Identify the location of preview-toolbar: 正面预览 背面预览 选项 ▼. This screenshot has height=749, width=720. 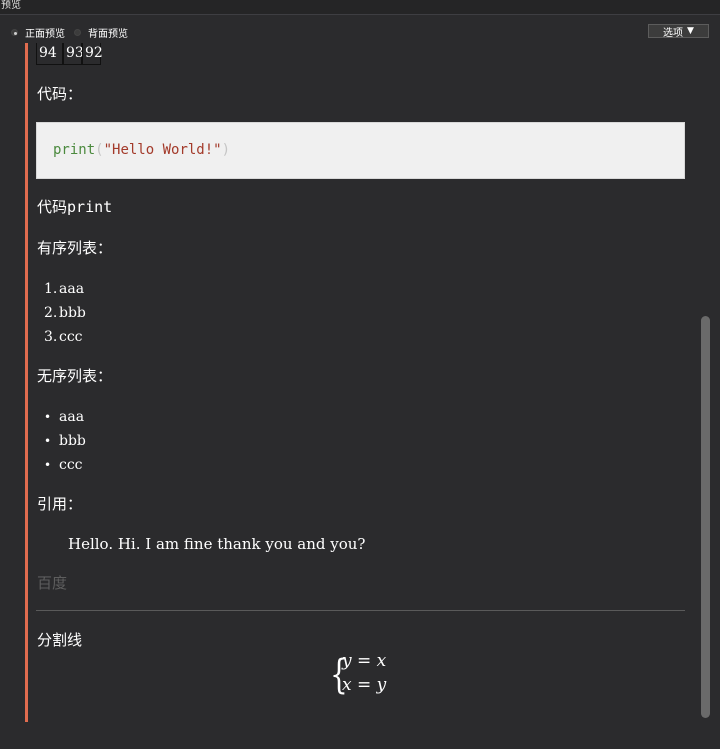
(360, 29).